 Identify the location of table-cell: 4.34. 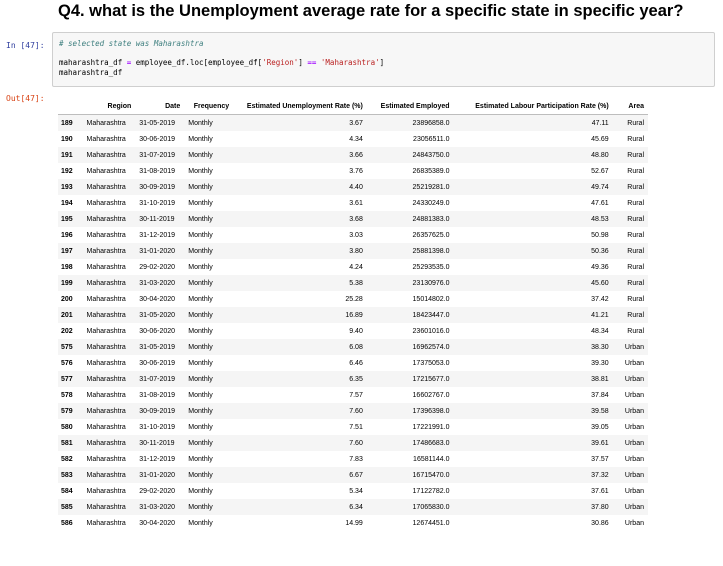
(356, 139).